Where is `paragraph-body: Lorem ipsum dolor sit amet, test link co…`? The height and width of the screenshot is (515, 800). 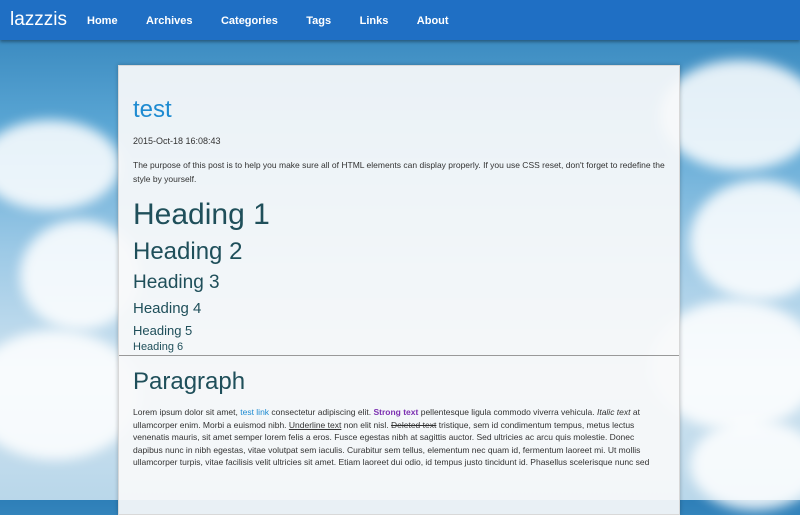 paragraph-body: Lorem ipsum dolor sit amet, test link co… is located at coordinates (399, 437).